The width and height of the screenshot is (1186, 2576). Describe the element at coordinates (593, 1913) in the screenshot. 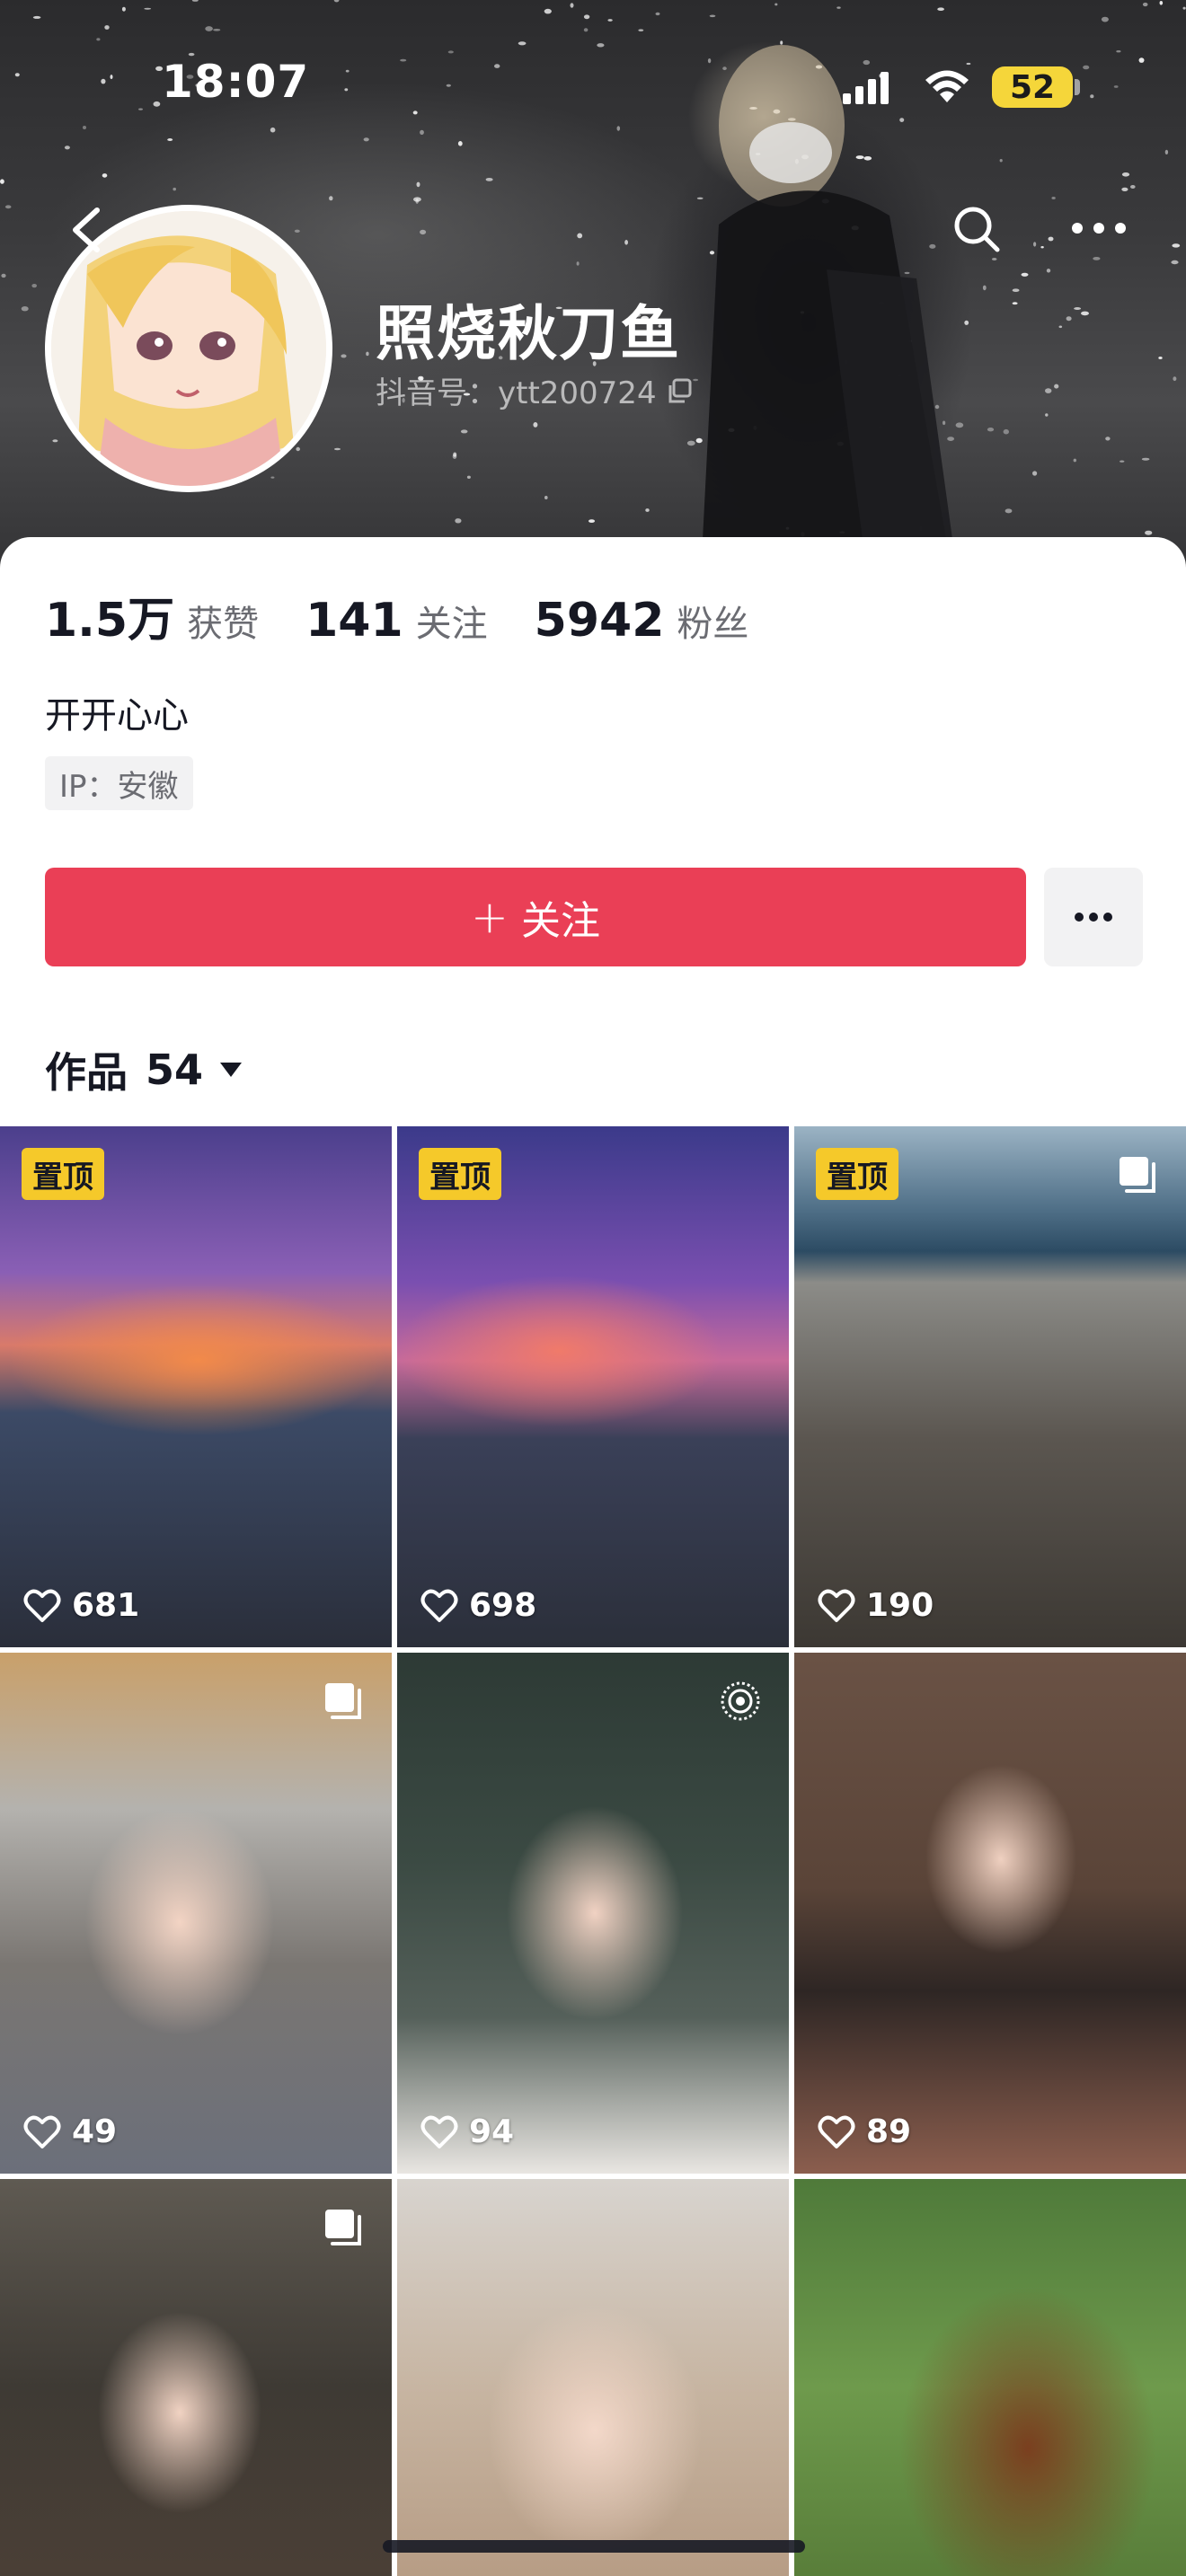

I see `video-tile: 94` at that location.